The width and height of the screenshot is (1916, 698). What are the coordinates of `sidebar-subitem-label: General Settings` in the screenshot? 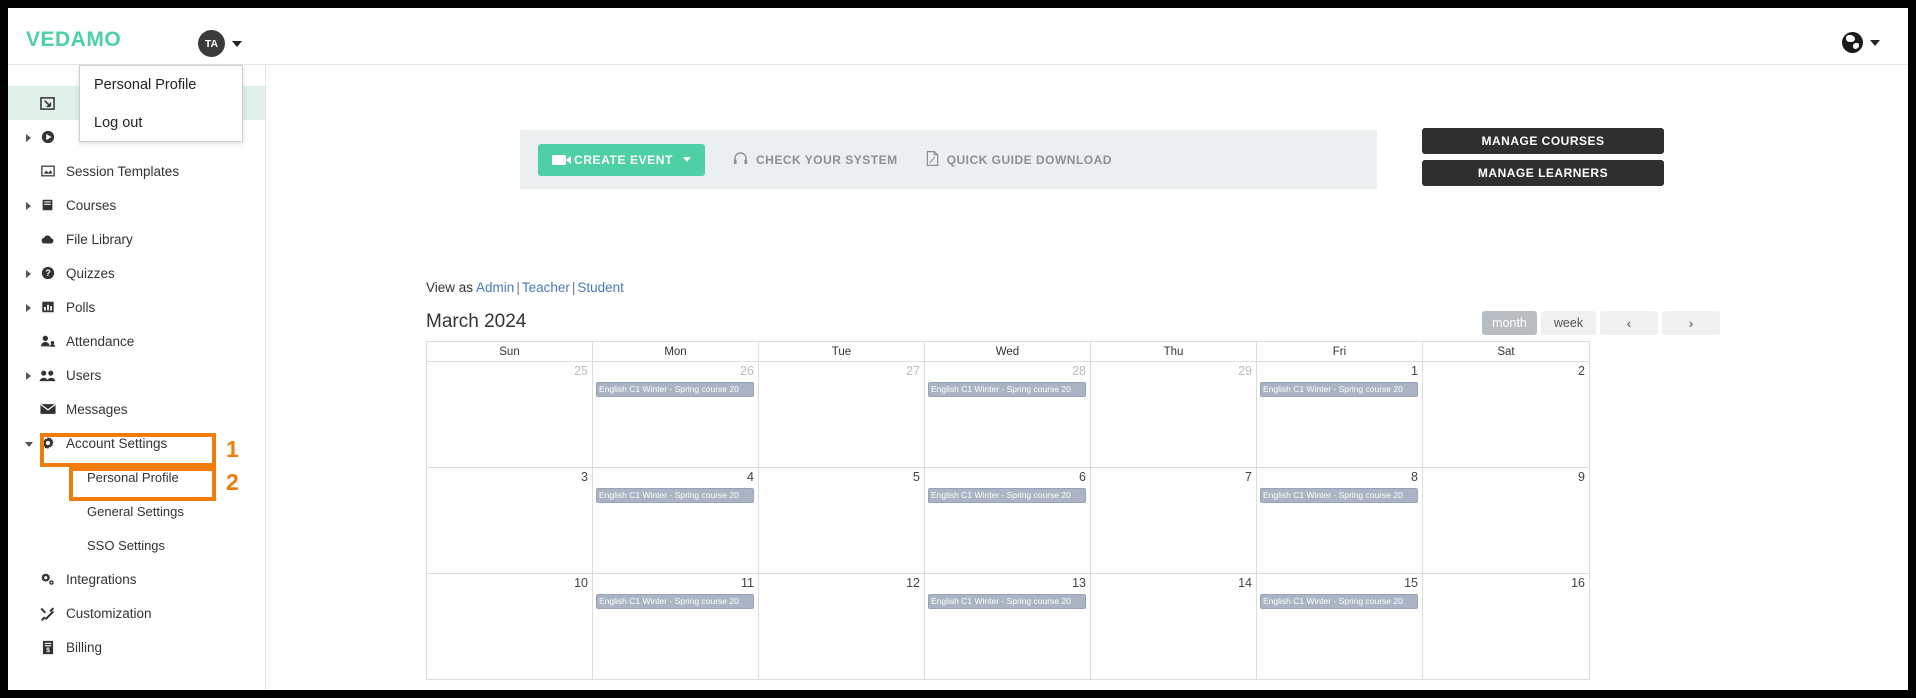 It's located at (135, 511).